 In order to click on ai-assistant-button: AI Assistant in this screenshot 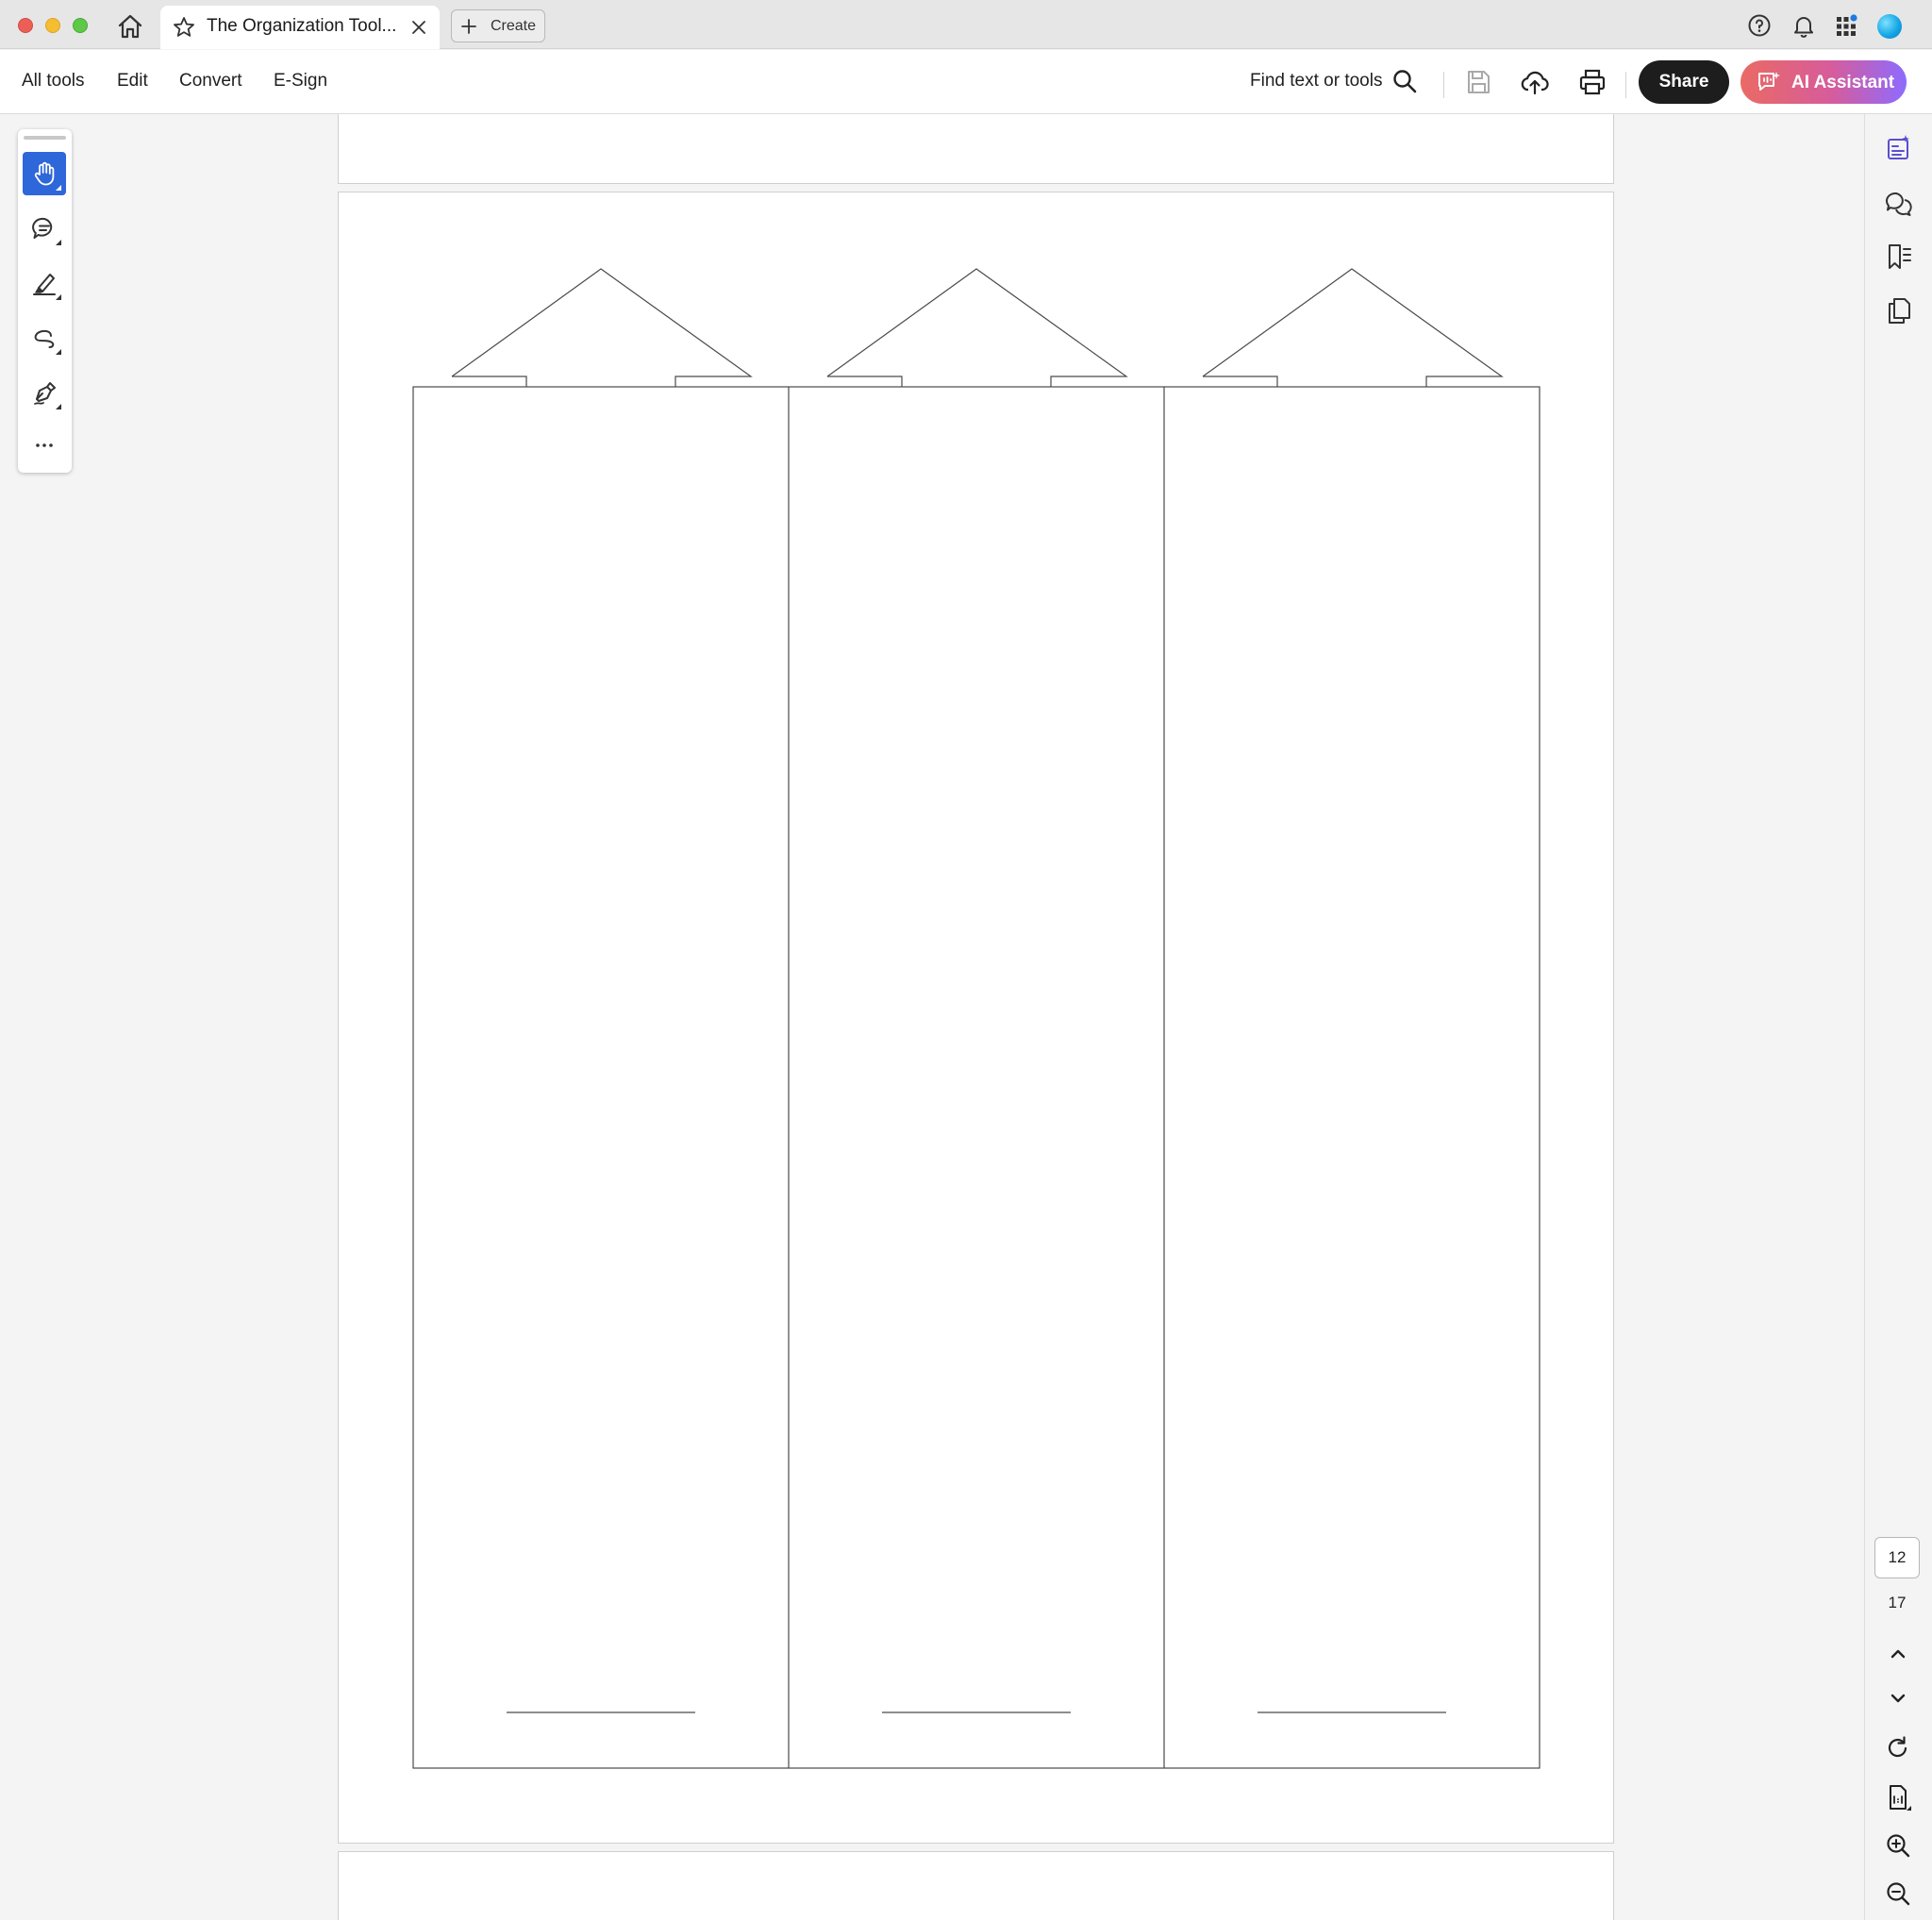, I will do `click(1824, 82)`.